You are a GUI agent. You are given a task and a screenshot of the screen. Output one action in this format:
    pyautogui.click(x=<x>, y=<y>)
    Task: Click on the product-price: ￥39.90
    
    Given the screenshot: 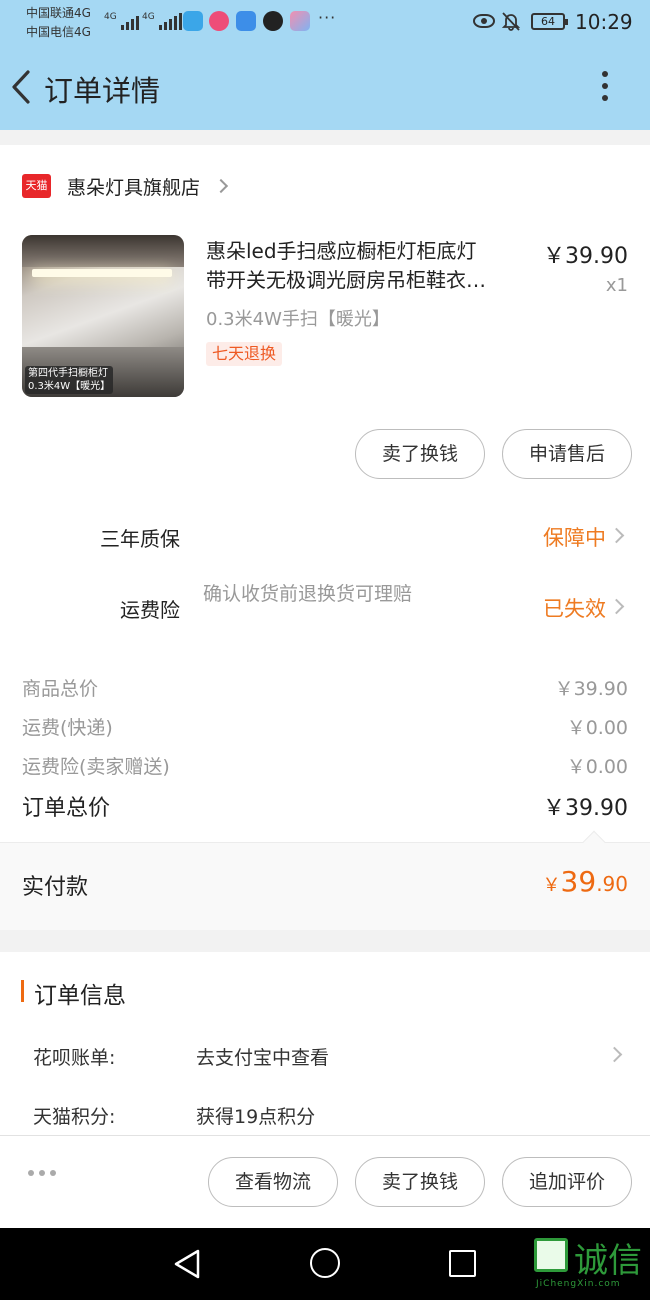 What is the action you would take?
    pyautogui.click(x=585, y=256)
    